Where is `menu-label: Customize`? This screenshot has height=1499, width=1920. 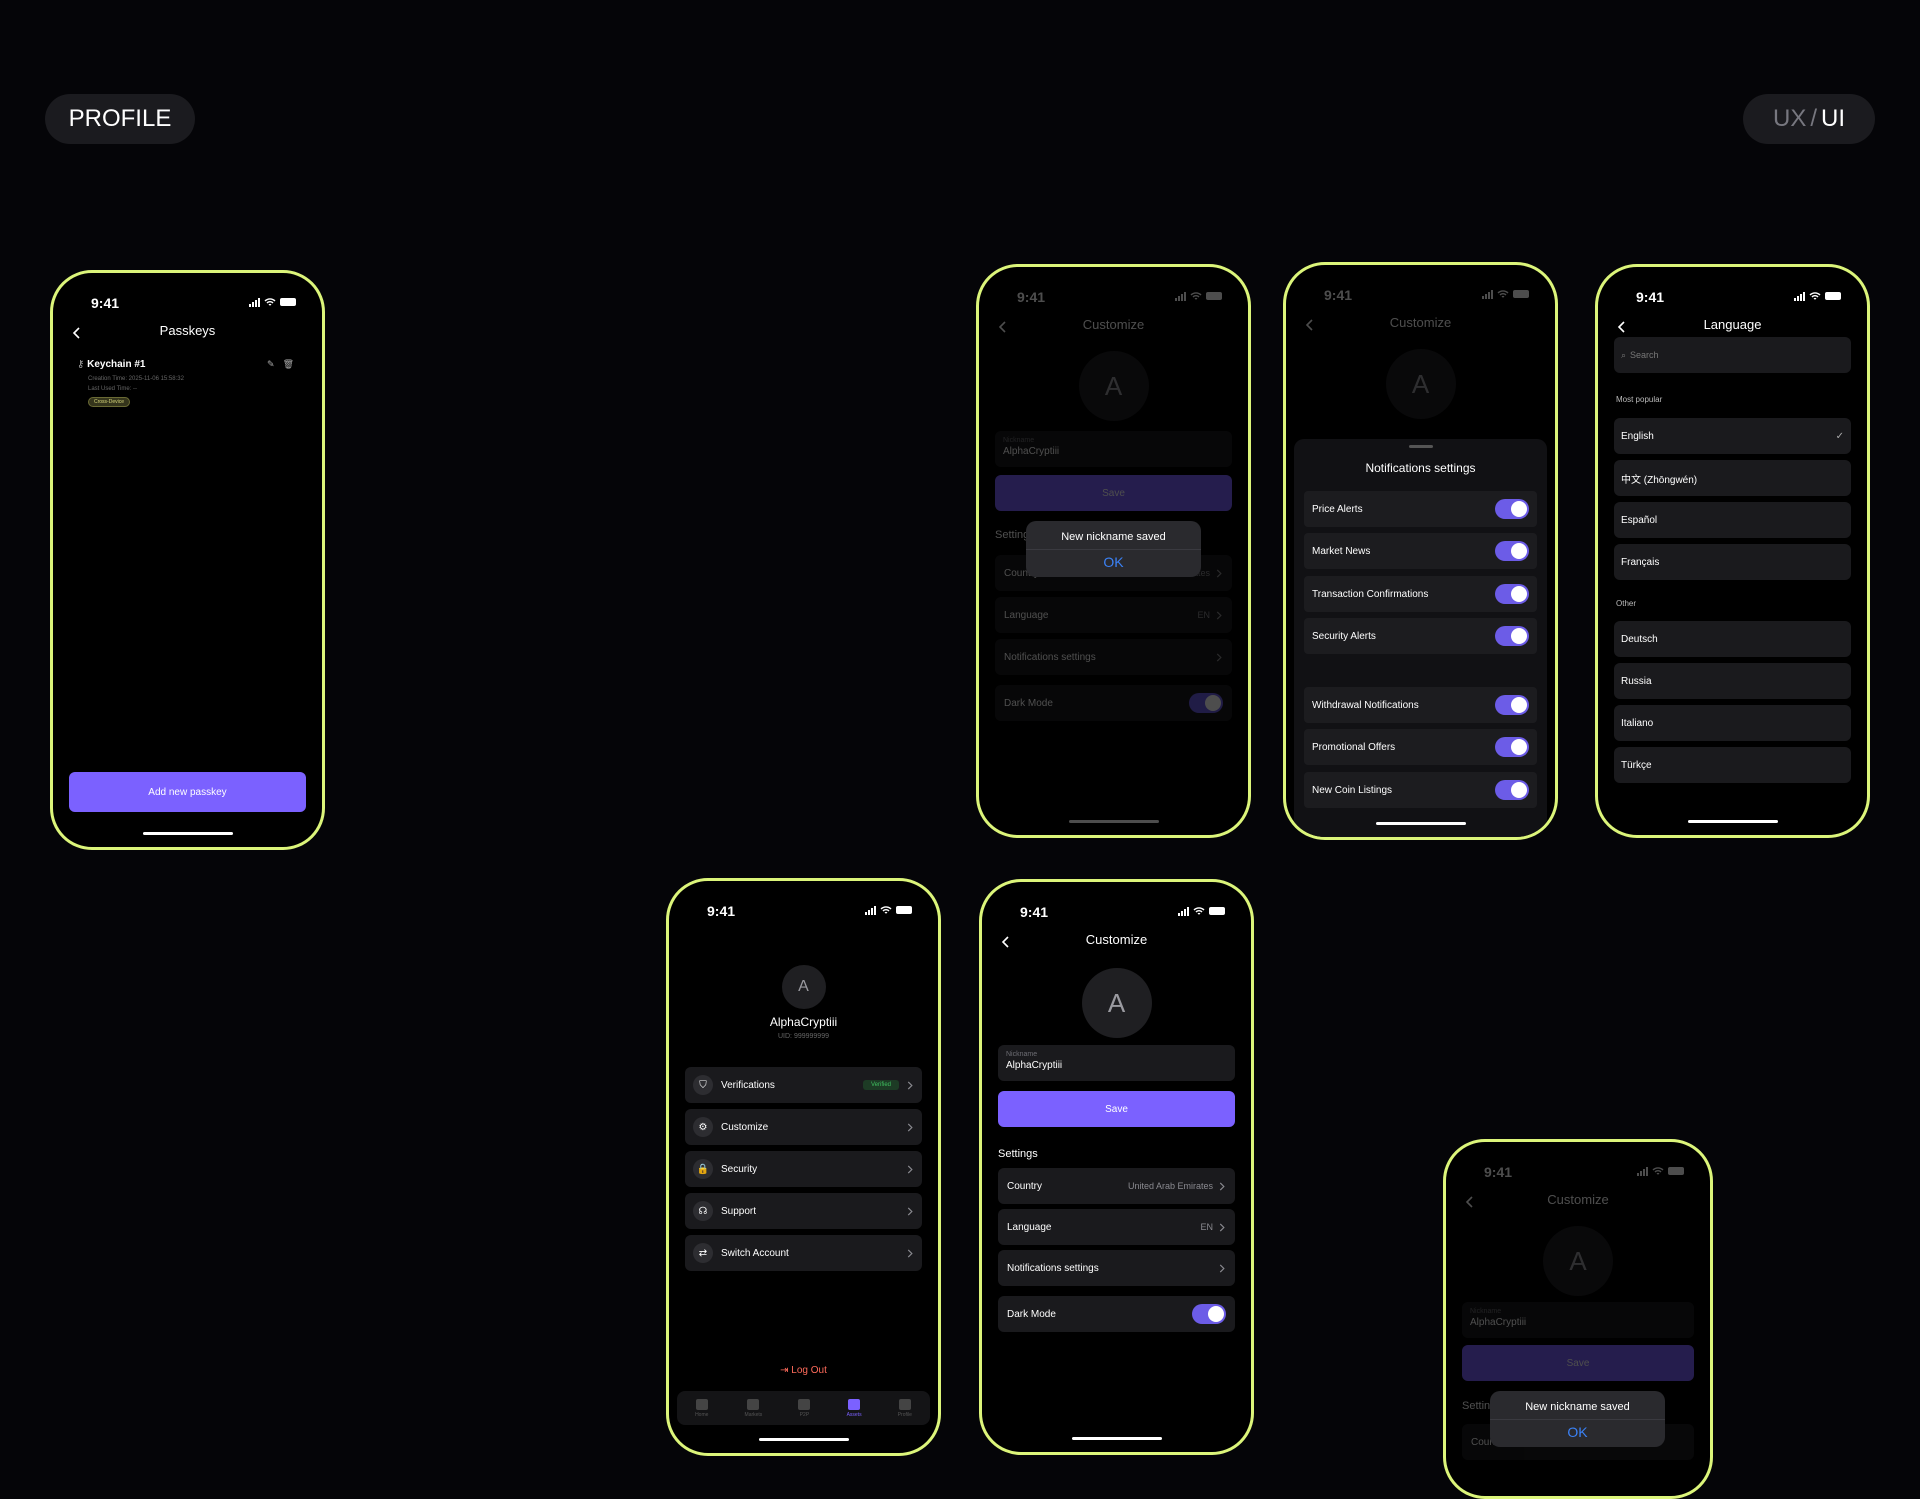 menu-label: Customize is located at coordinates (745, 1127).